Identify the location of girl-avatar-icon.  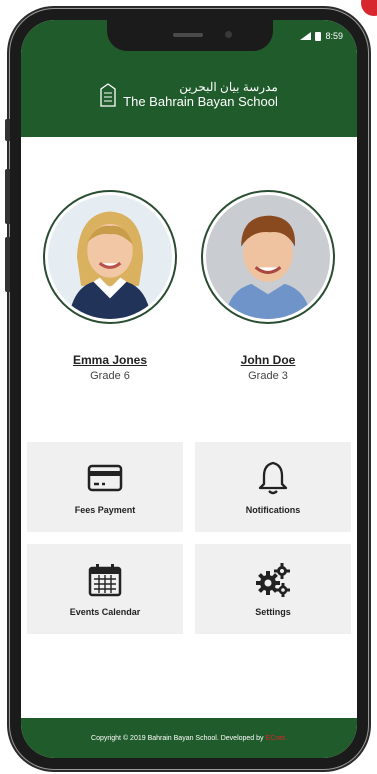
(110, 257).